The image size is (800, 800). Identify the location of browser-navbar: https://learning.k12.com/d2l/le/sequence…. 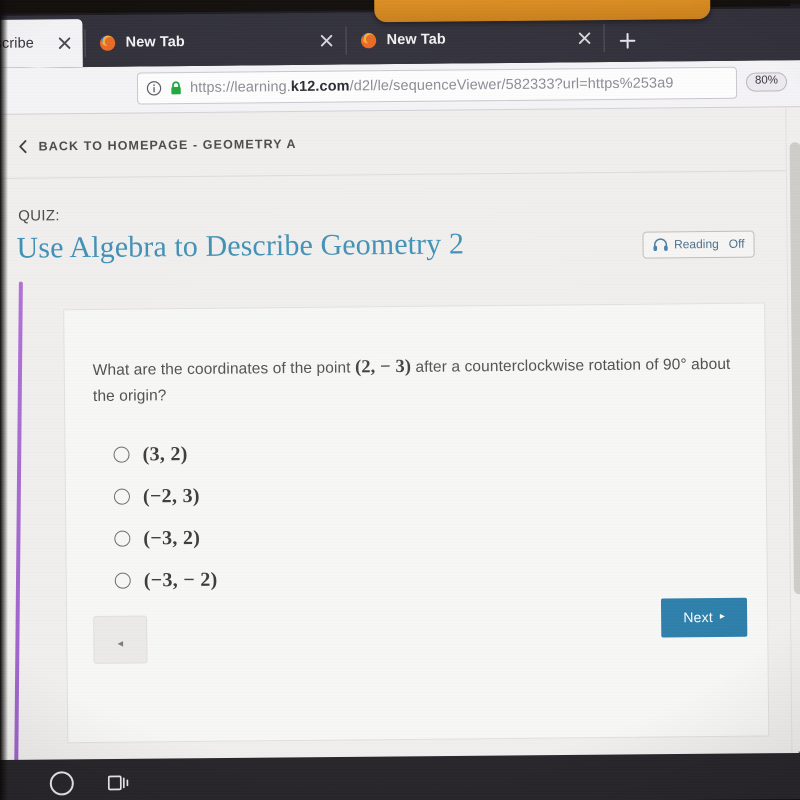
(400, 87).